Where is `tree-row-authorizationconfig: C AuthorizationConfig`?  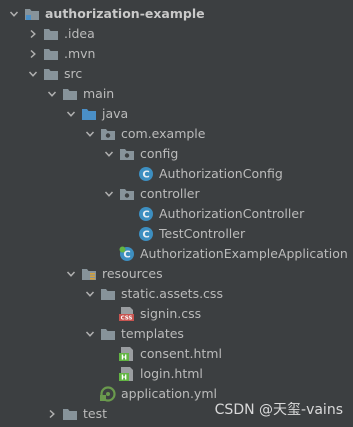 tree-row-authorizationconfig: C AuthorizationConfig is located at coordinates (176, 174).